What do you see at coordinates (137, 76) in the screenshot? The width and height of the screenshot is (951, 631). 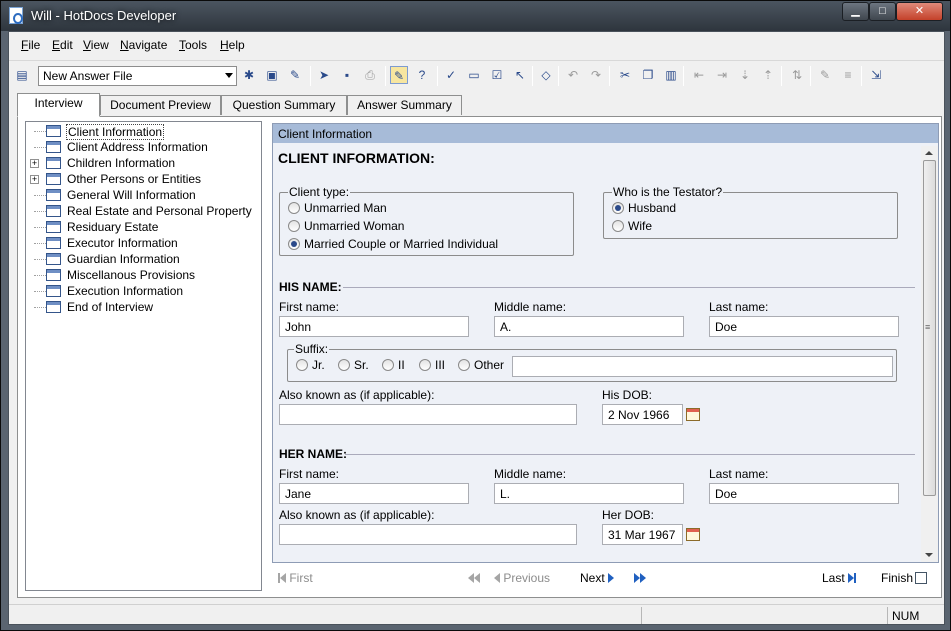 I see `answer-file-select: New Answer File` at bounding box center [137, 76].